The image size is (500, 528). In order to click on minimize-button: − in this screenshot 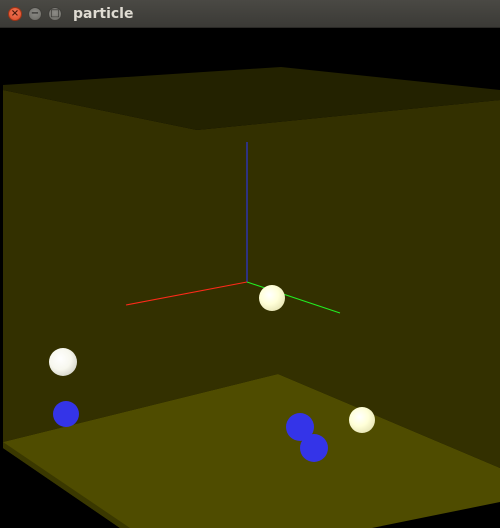, I will do `click(35, 14)`.